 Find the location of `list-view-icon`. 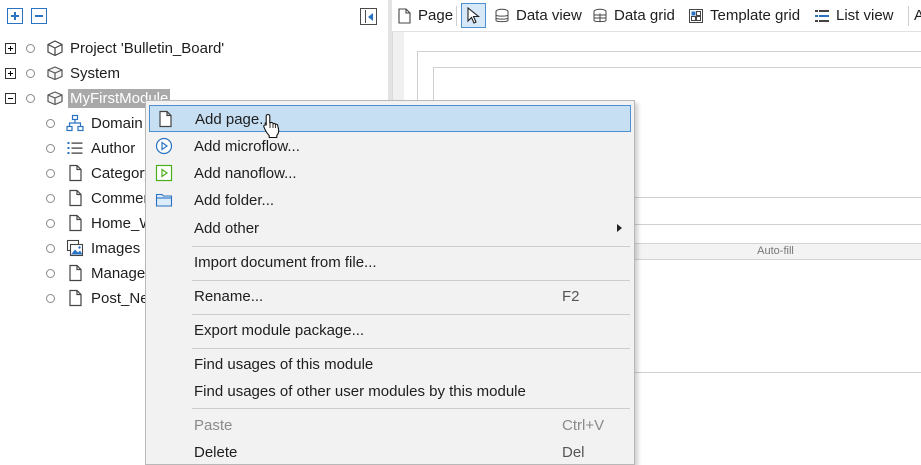

list-view-icon is located at coordinates (822, 16).